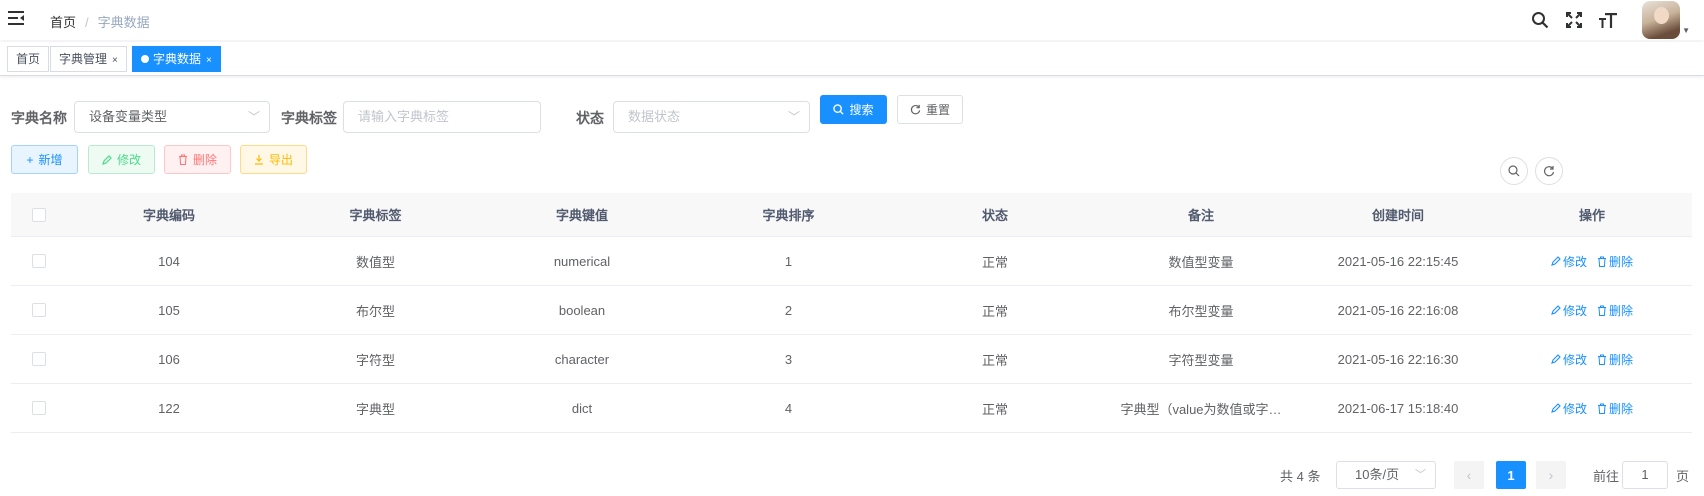 This screenshot has width=1704, height=496. Describe the element at coordinates (1386, 475) in the screenshot. I see `page-size-select: 10条/页 ﹀` at that location.